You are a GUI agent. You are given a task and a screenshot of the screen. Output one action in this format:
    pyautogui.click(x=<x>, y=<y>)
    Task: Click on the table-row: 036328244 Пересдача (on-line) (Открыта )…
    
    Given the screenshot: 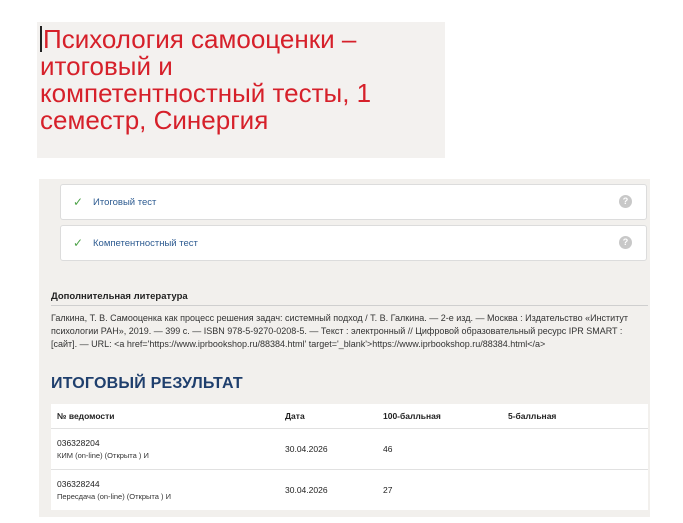 What is the action you would take?
    pyautogui.click(x=349, y=489)
    